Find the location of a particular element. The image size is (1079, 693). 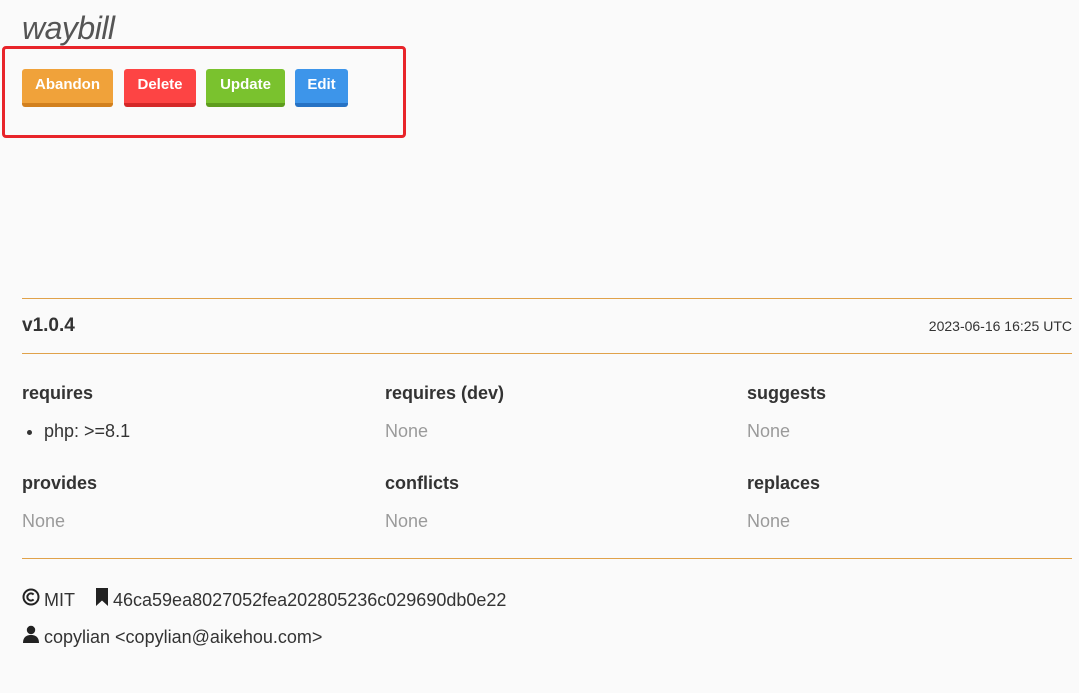

release-date: 2023-06-16 16:25 UTC is located at coordinates (1000, 326).